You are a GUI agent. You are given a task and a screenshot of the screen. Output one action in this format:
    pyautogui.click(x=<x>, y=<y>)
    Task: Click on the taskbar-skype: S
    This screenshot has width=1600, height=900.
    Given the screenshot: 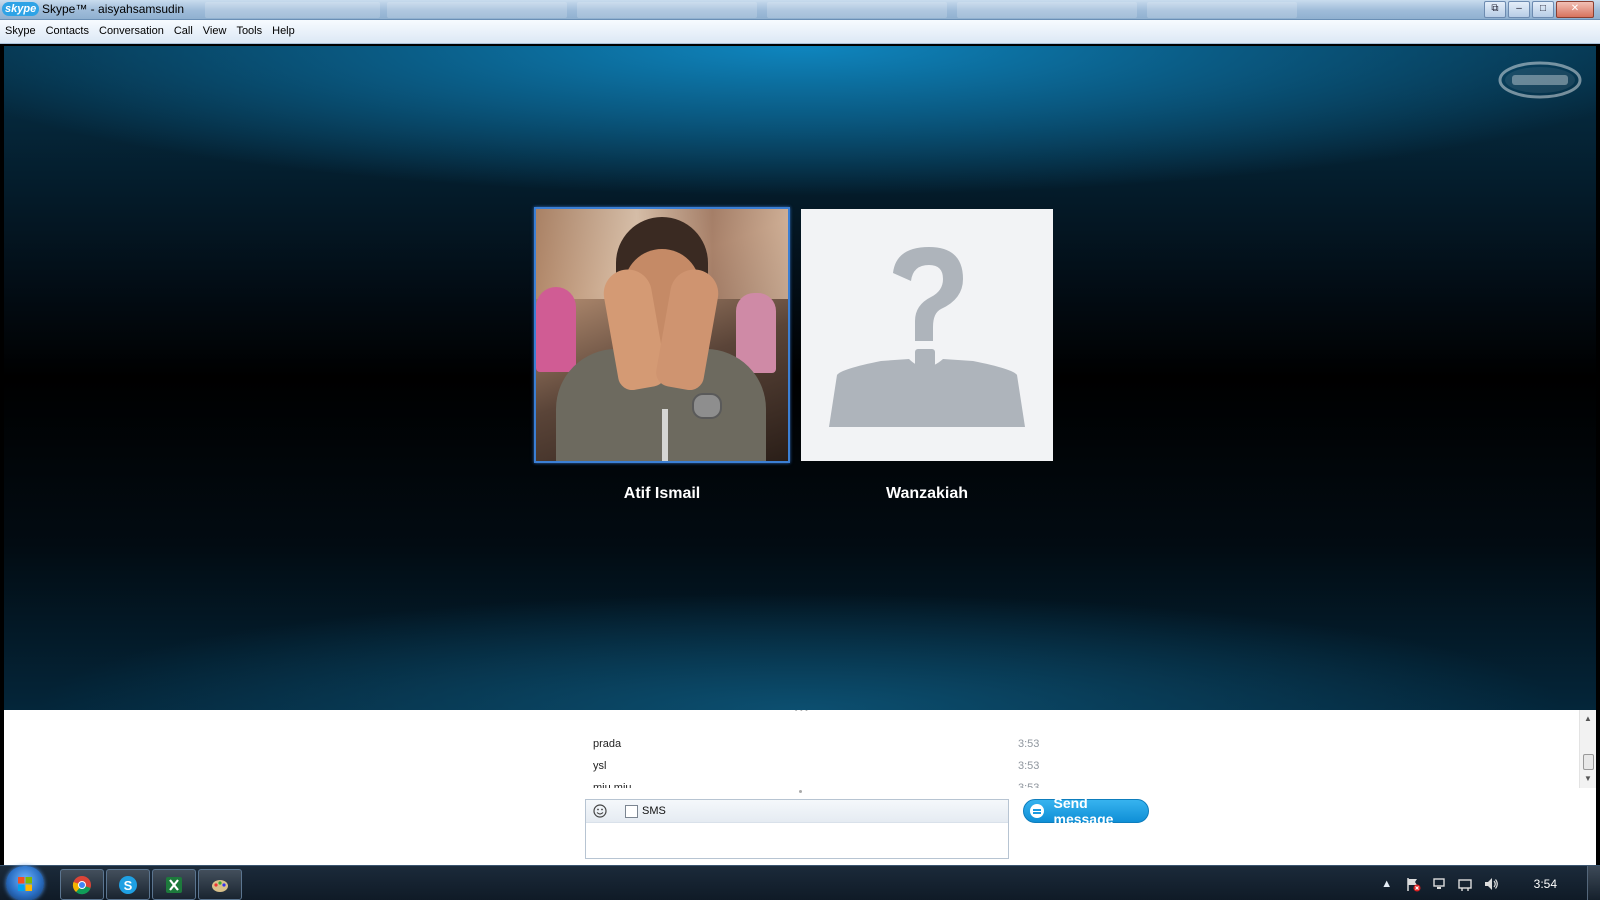 What is the action you would take?
    pyautogui.click(x=128, y=884)
    